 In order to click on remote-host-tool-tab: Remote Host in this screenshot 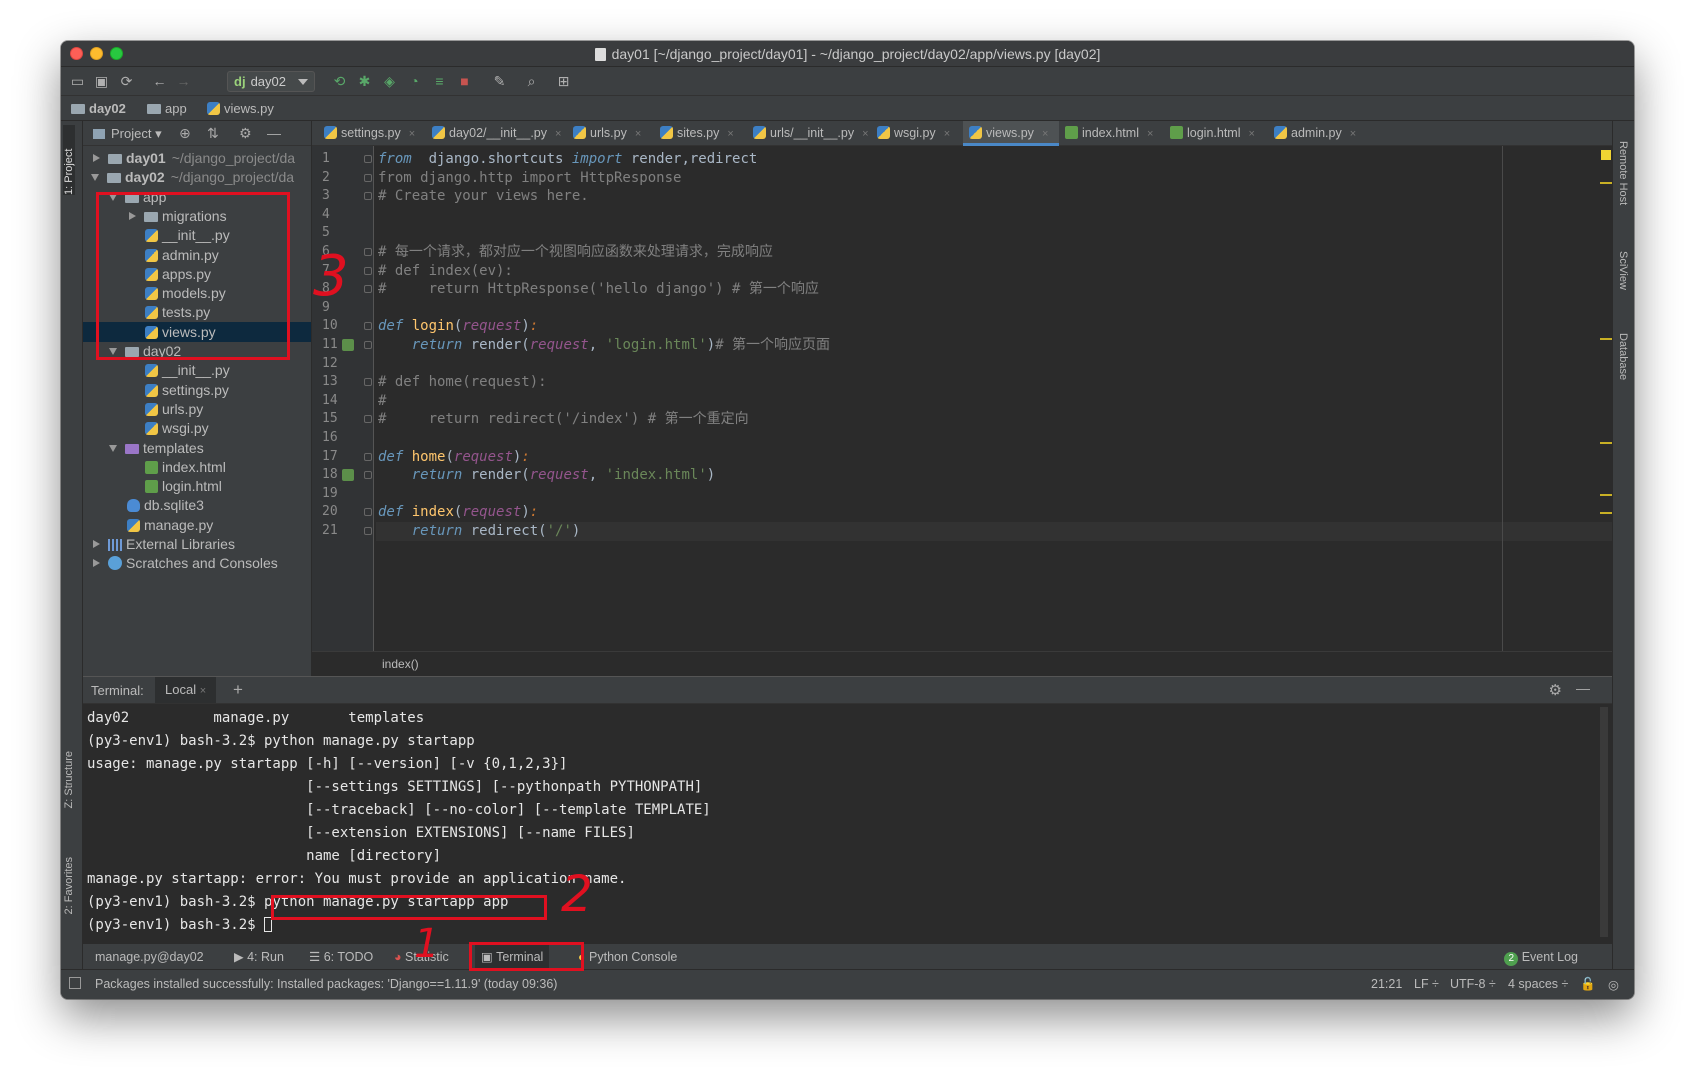, I will do `click(1623, 173)`.